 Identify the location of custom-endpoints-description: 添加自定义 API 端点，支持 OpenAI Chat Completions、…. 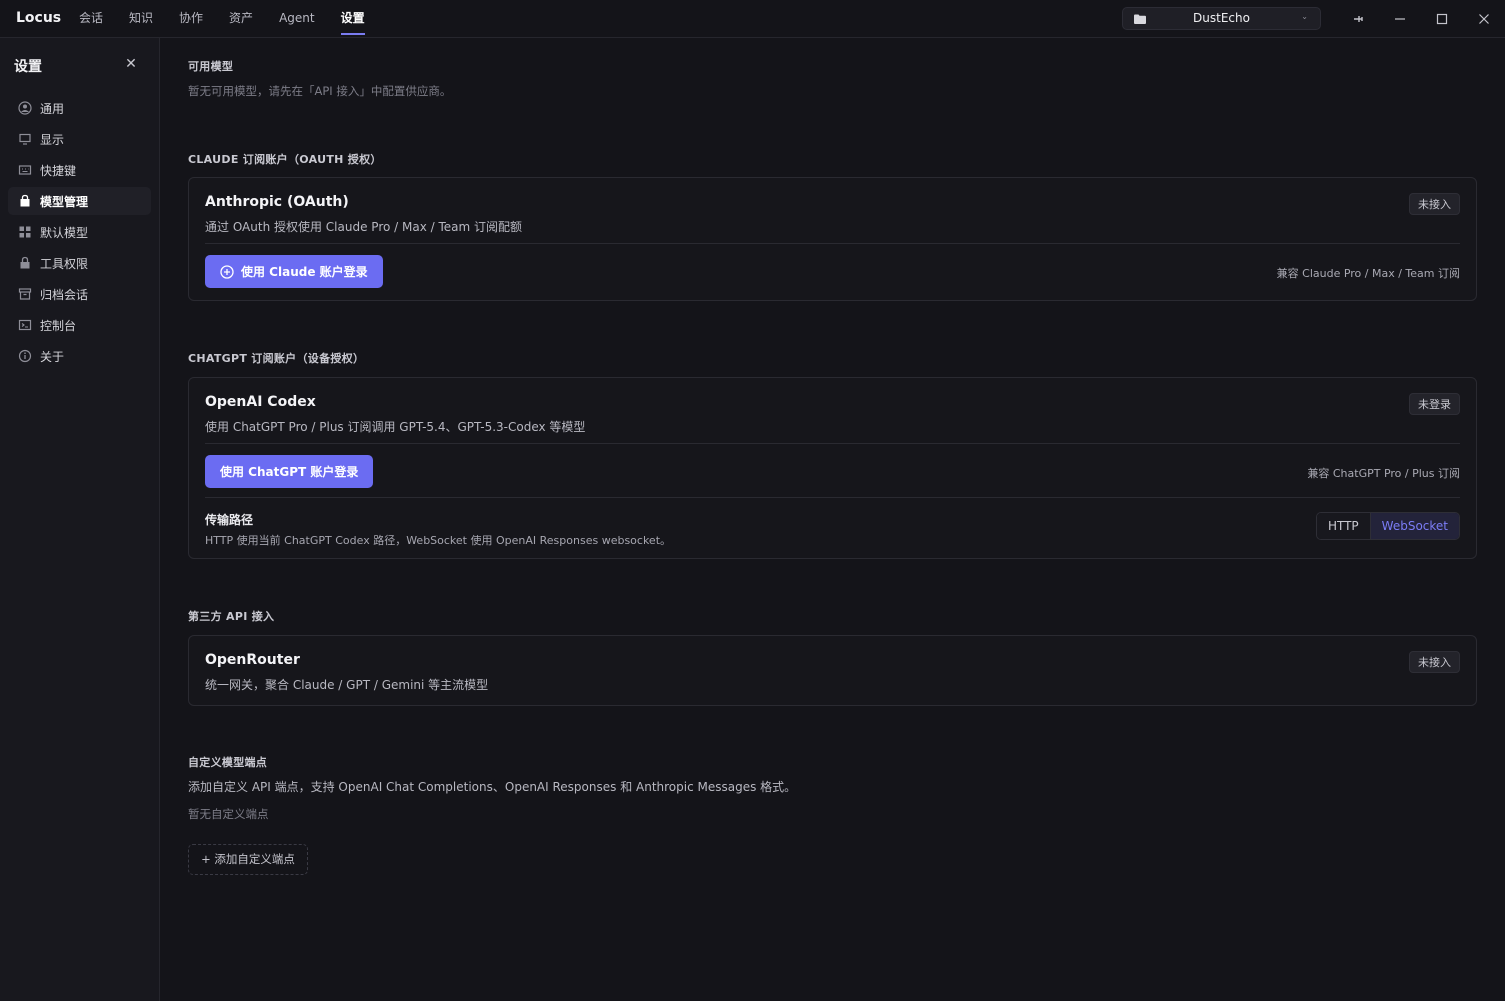
(492, 787).